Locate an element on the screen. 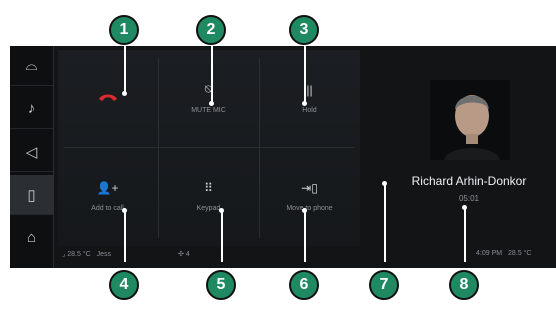 This screenshot has width=556, height=313. callout-badge-4: 4 is located at coordinates (124, 285).